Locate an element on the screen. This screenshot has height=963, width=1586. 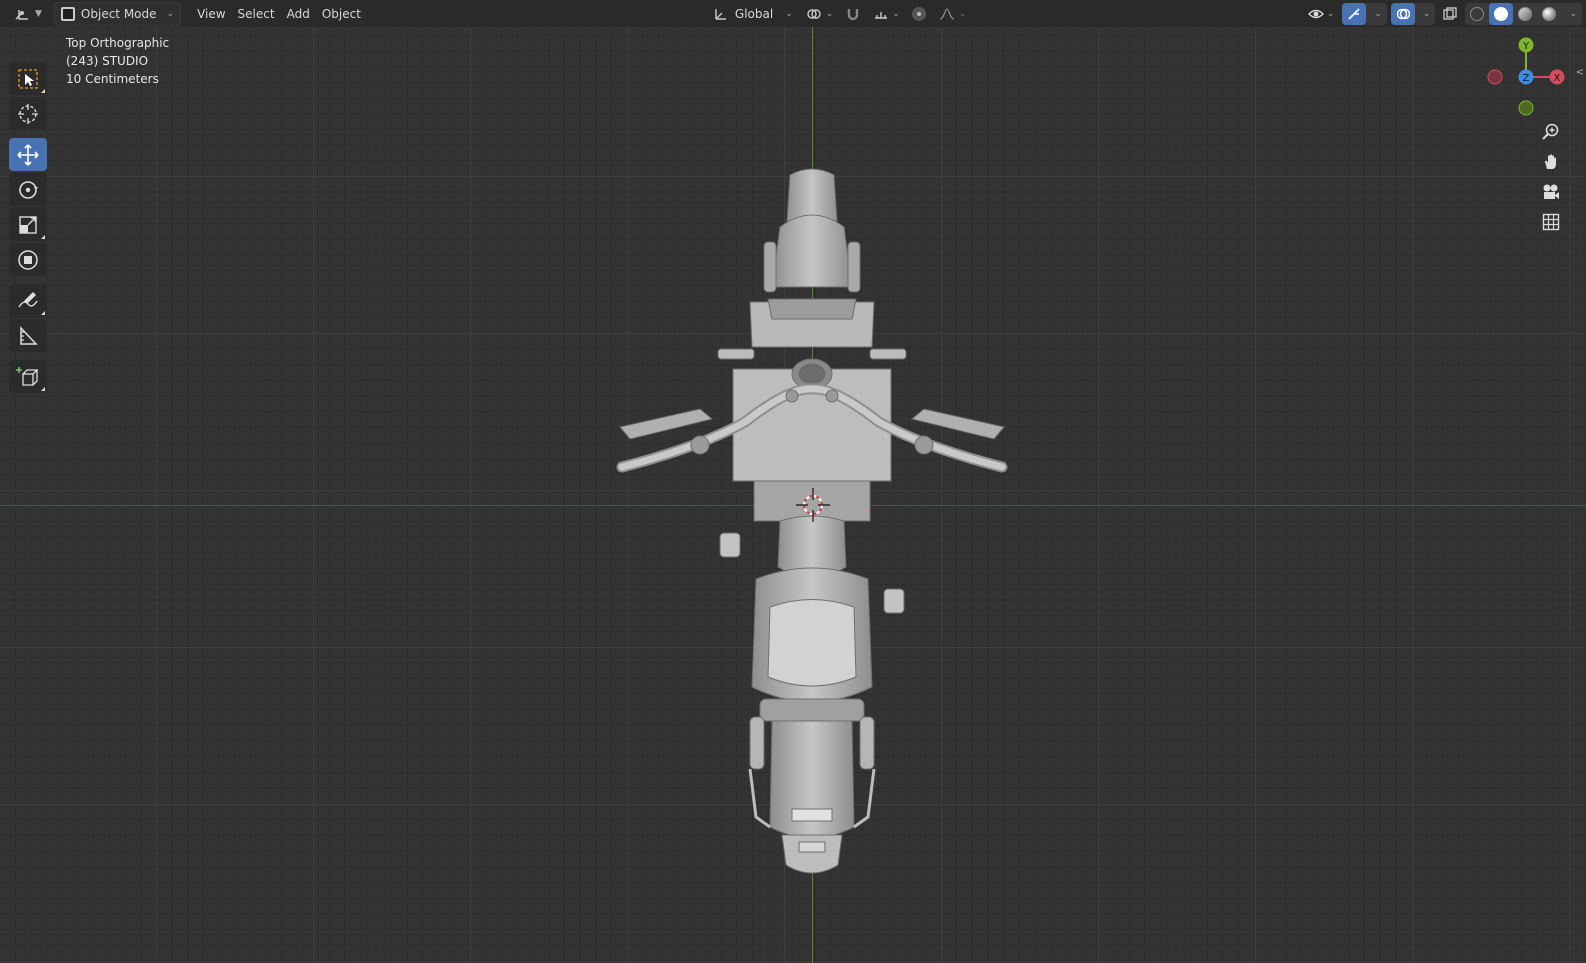
navigation-gizmo: Y X Z is located at coordinates (1526, 77).